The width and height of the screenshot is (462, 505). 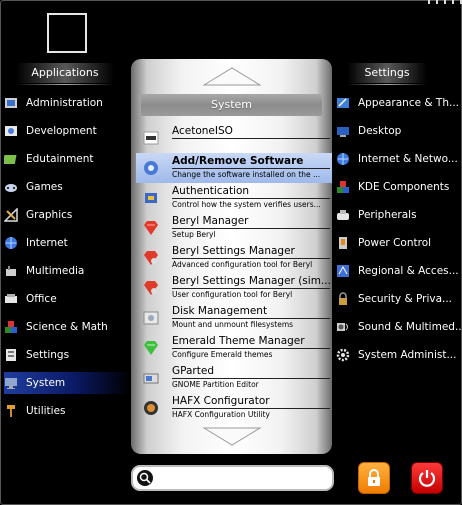 I want to click on category-label: Utilities, so click(x=46, y=411).